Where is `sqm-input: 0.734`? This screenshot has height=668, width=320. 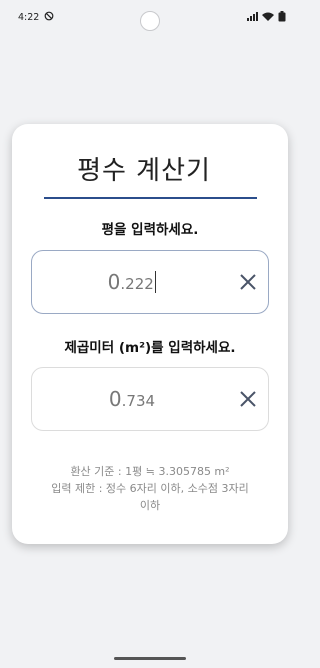 sqm-input: 0.734 is located at coordinates (150, 399).